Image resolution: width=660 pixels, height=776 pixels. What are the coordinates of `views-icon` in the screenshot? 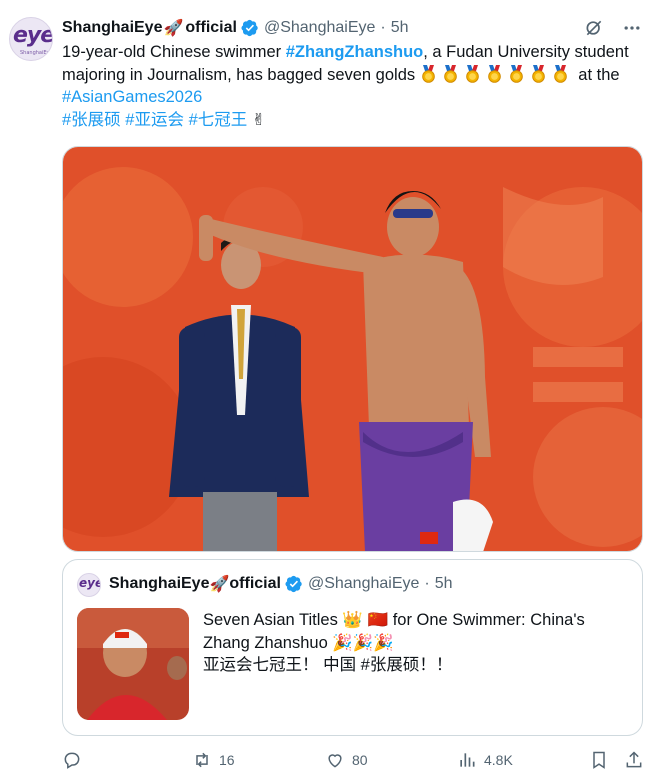 It's located at (467, 760).